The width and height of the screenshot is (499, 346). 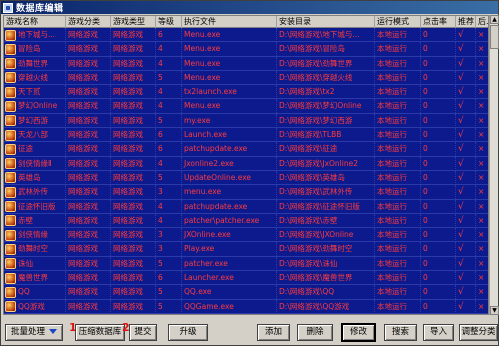 I want to click on cell-level: 3, so click(x=169, y=235).